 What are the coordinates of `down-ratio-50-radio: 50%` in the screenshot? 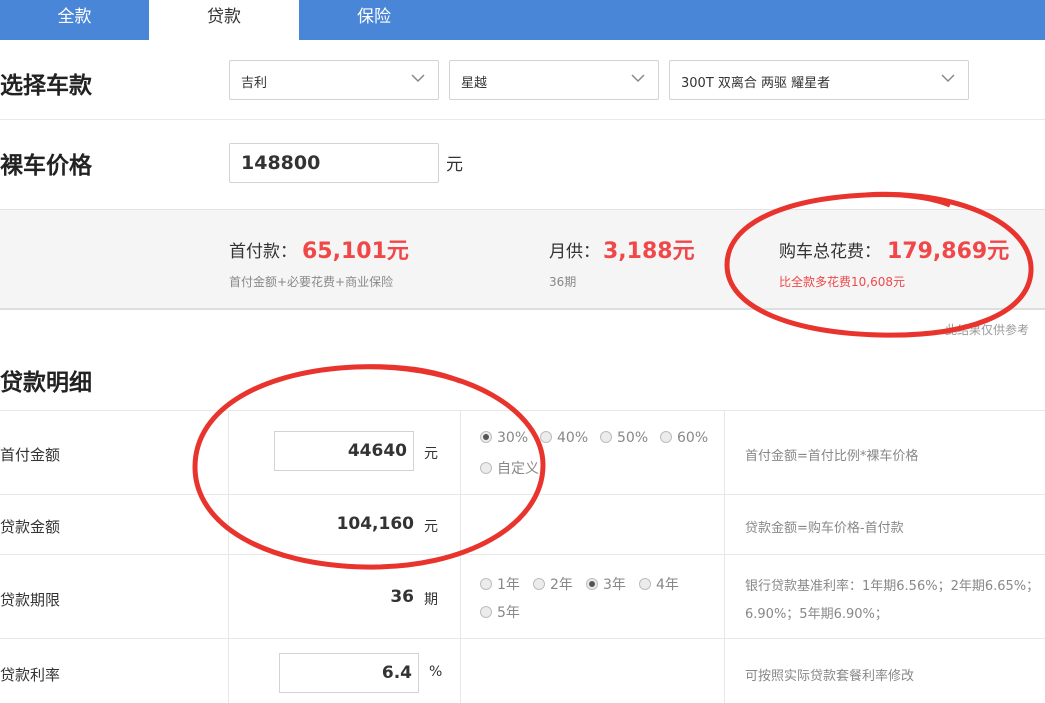 It's located at (624, 438).